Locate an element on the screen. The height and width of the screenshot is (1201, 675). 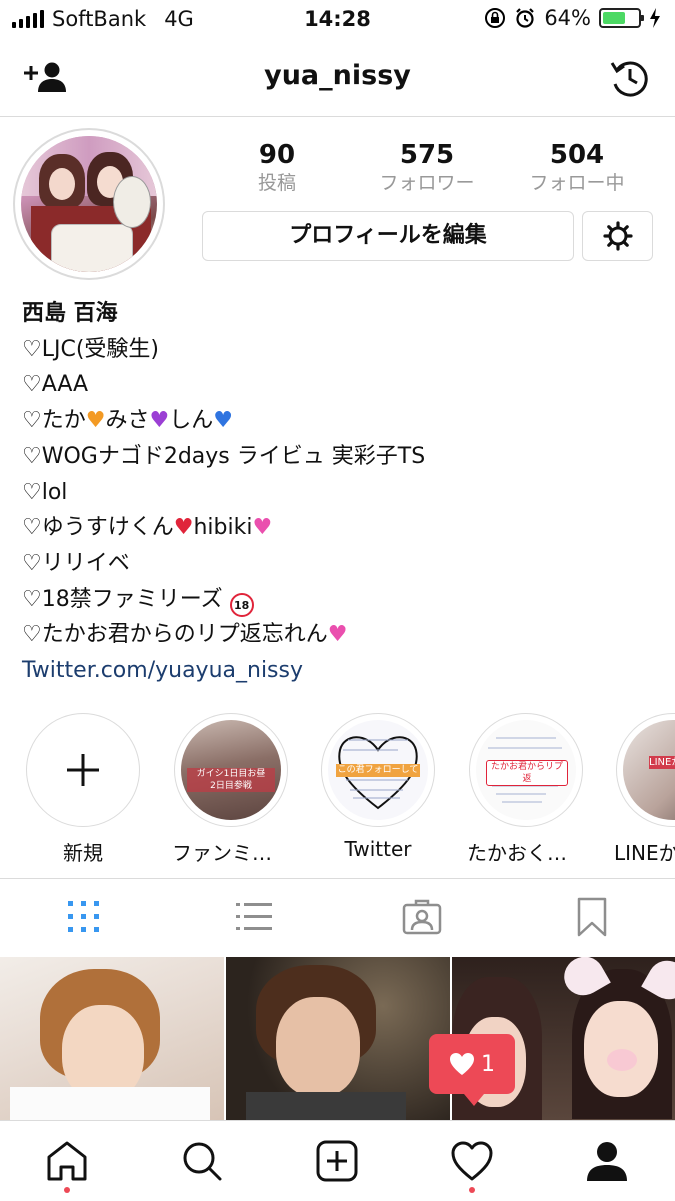
battery-icon is located at coordinates (621, 18).